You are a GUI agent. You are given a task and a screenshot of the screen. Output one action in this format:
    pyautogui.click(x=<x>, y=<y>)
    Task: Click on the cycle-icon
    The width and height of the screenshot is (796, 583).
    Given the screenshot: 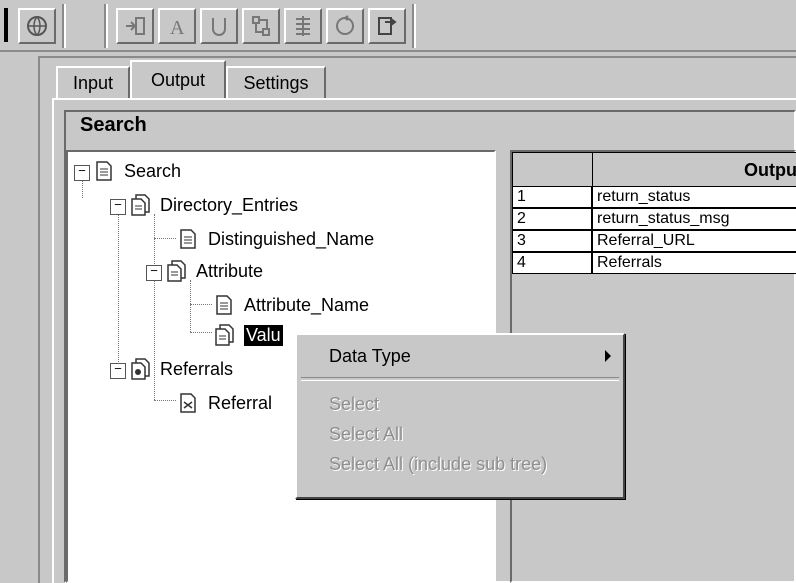 What is the action you would take?
    pyautogui.click(x=345, y=25)
    